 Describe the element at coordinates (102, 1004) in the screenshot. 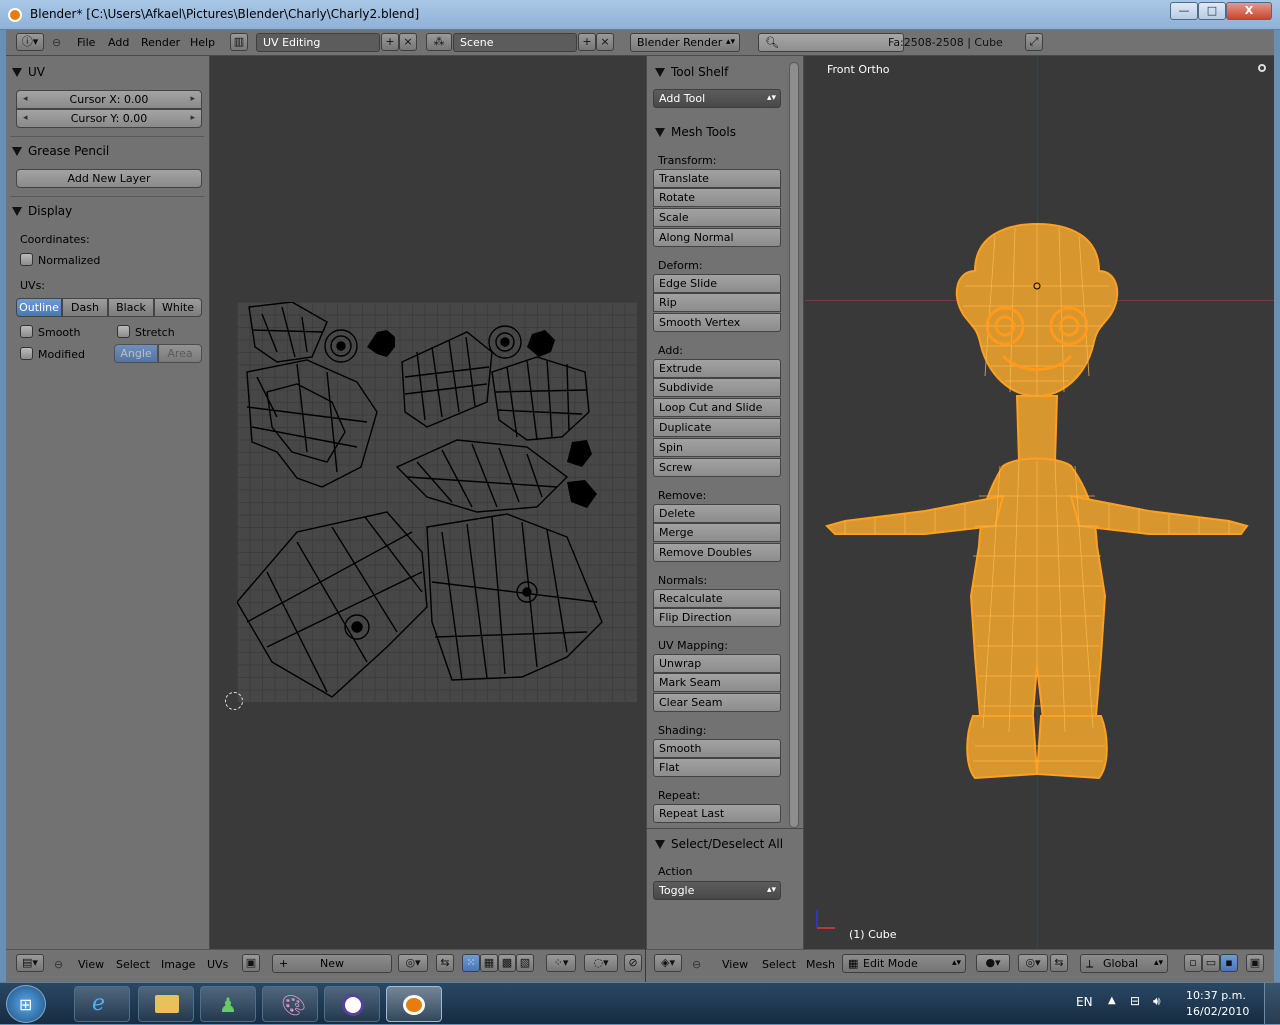

I see `internet-explorer-icon: e` at that location.